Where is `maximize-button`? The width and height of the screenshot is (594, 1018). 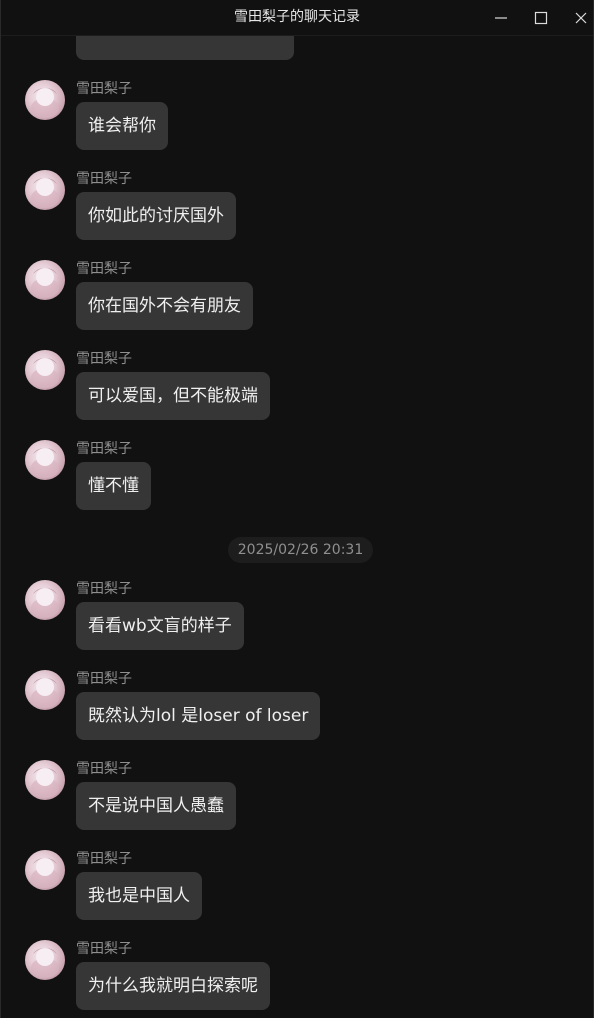
maximize-button is located at coordinates (541, 17).